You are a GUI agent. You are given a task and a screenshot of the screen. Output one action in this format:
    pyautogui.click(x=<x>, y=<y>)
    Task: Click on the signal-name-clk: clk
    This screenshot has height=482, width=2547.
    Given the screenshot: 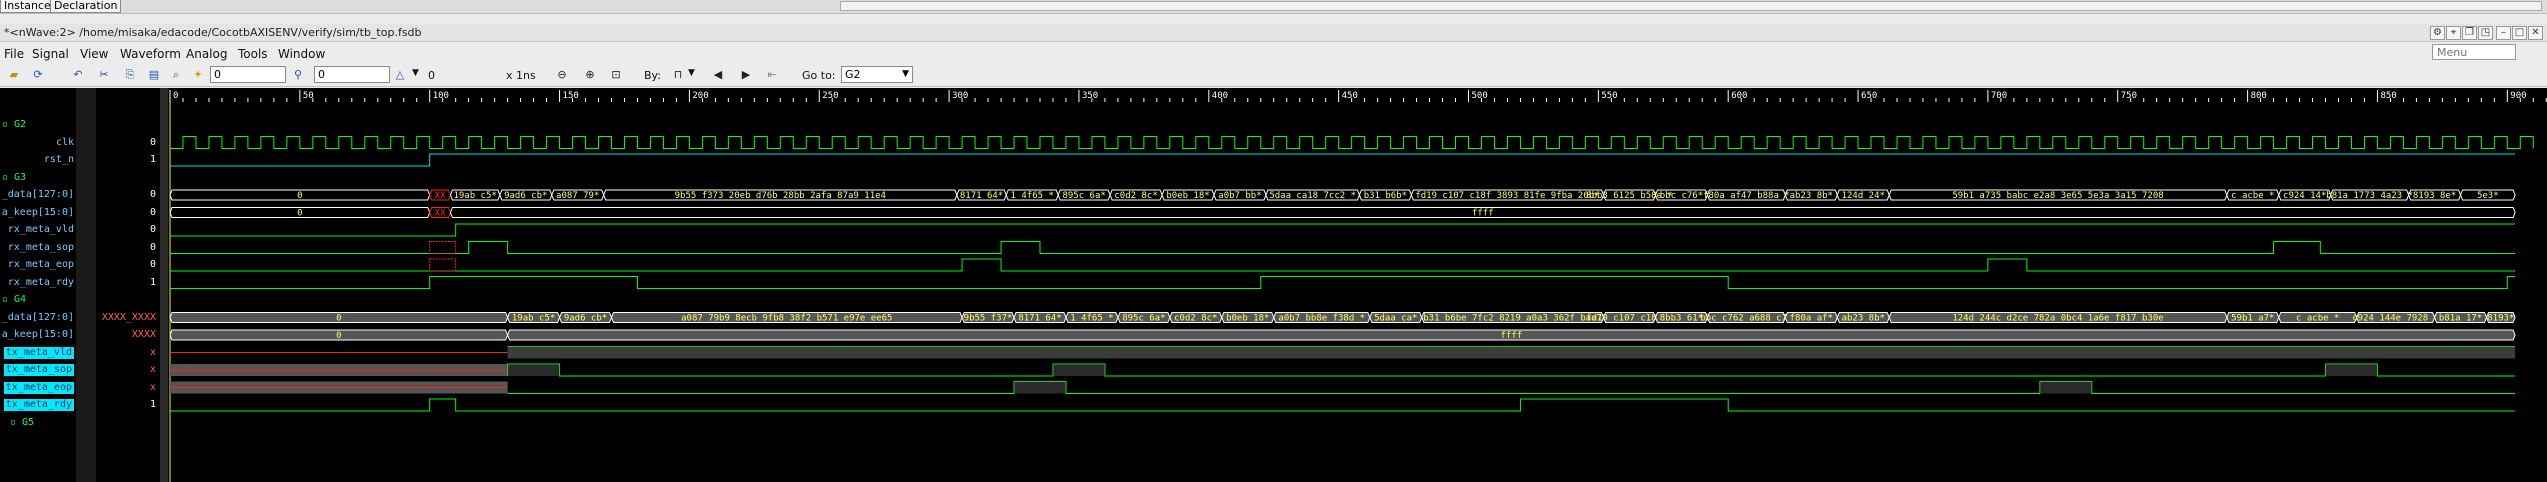 What is the action you would take?
    pyautogui.click(x=65, y=143)
    